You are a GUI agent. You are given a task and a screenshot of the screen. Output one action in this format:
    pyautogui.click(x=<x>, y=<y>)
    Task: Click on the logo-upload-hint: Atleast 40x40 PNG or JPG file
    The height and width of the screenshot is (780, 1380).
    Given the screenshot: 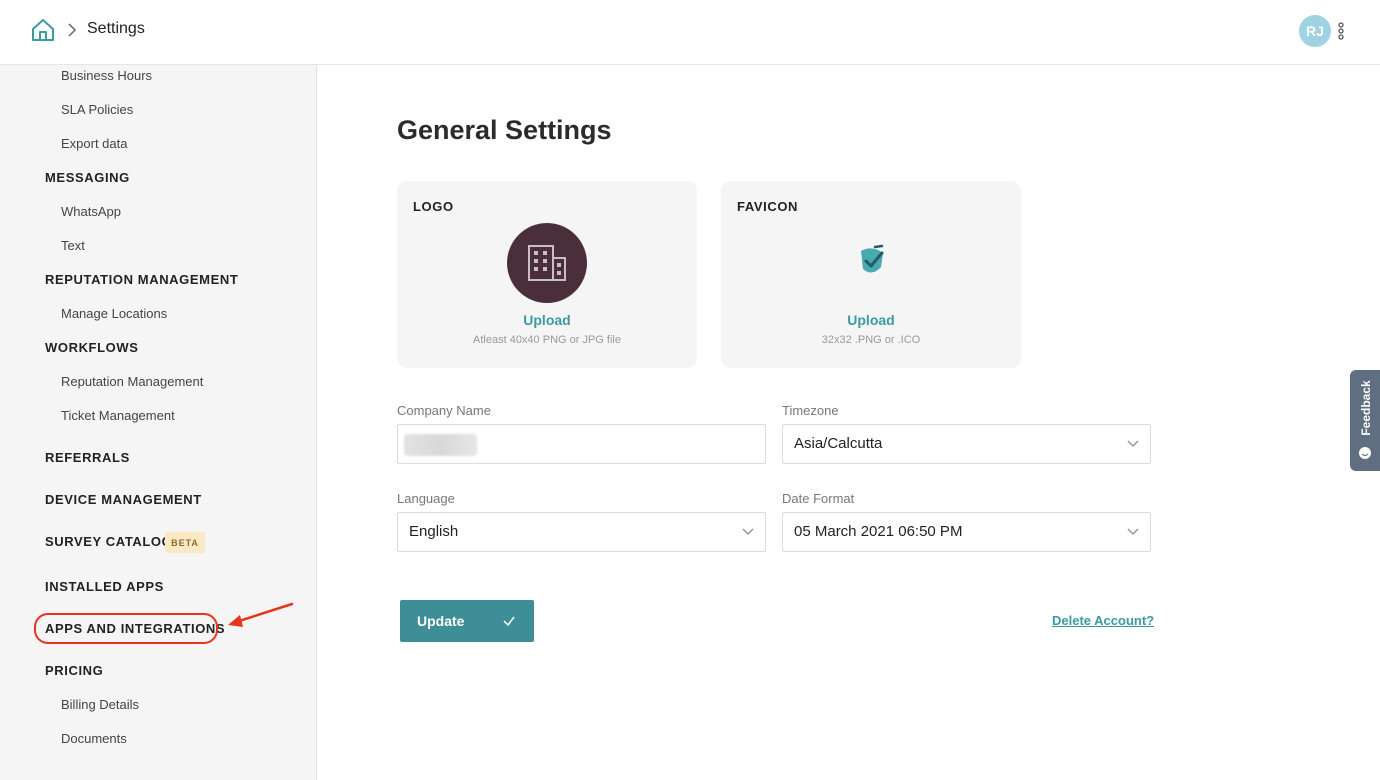 What is the action you would take?
    pyautogui.click(x=547, y=340)
    